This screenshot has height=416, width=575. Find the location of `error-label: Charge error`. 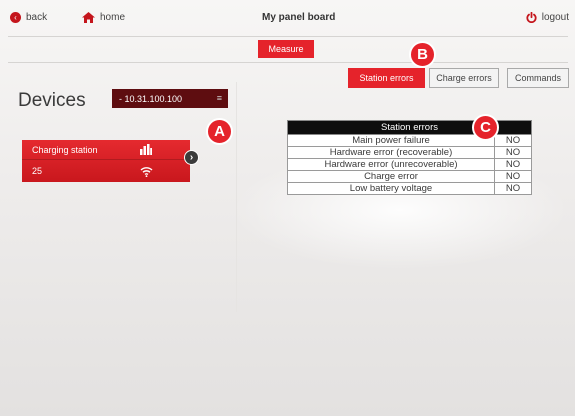

error-label: Charge error is located at coordinates (391, 176).